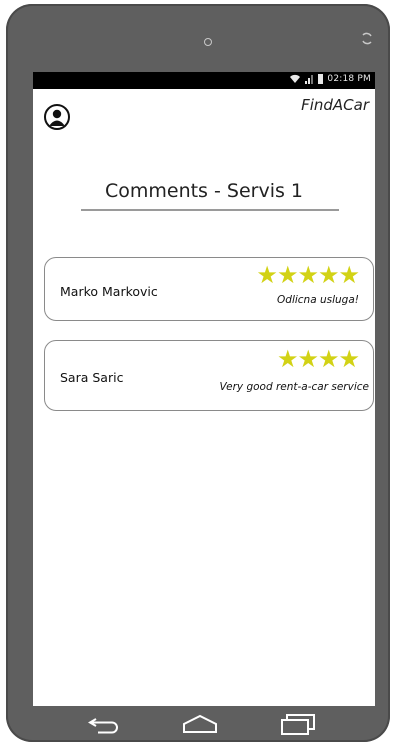 Image resolution: width=394 pixels, height=745 pixels. I want to click on signal-icon, so click(309, 79).